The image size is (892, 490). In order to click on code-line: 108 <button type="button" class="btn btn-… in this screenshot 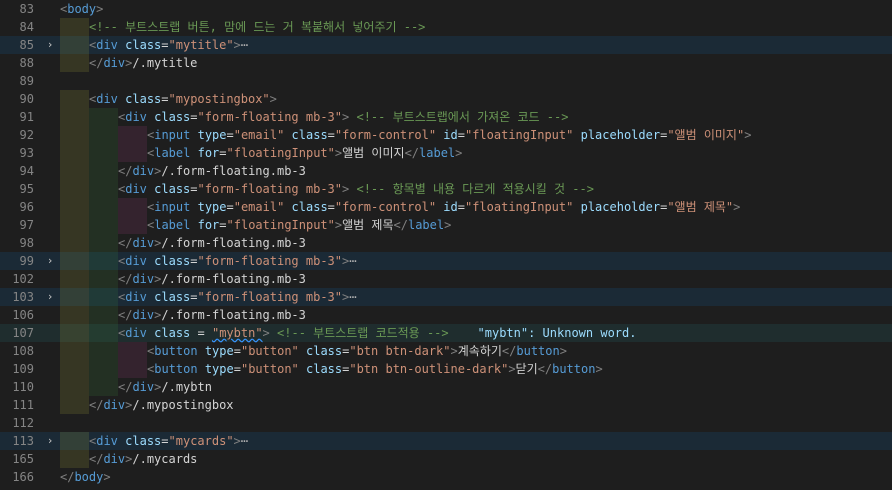, I will do `click(446, 351)`.